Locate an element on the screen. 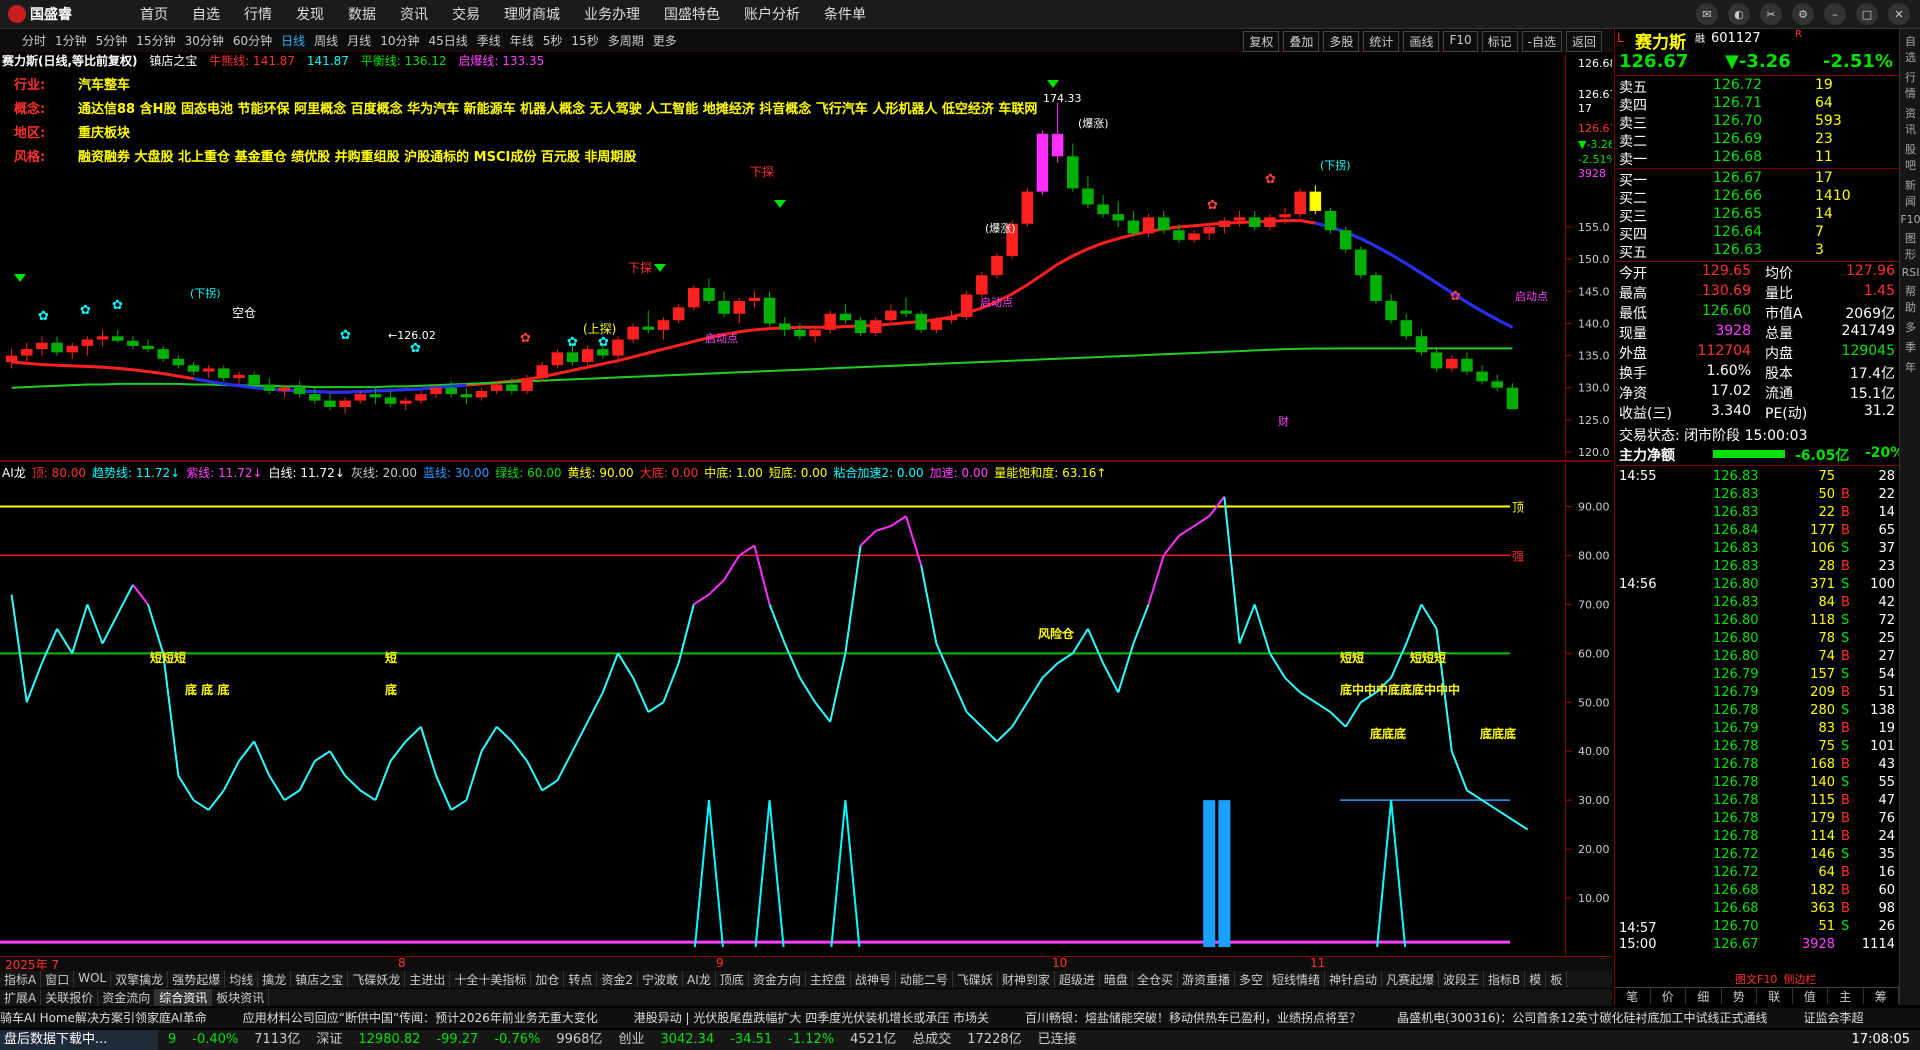 This screenshot has height=1050, width=1920. skin-icon: ◐ is located at coordinates (1739, 14).